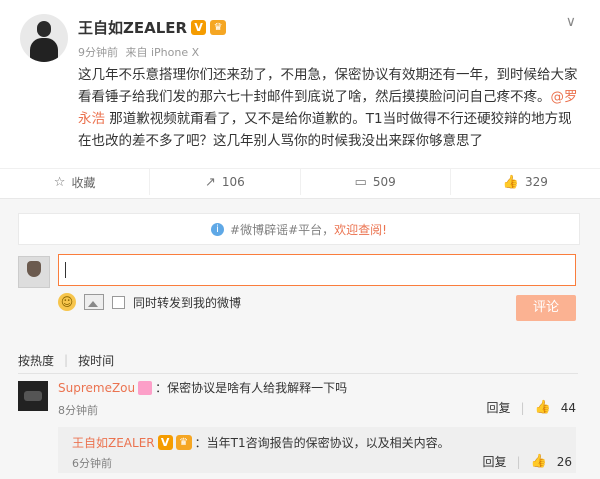 Image resolution: width=600 pixels, height=479 pixels. I want to click on info-icon: i, so click(218, 229).